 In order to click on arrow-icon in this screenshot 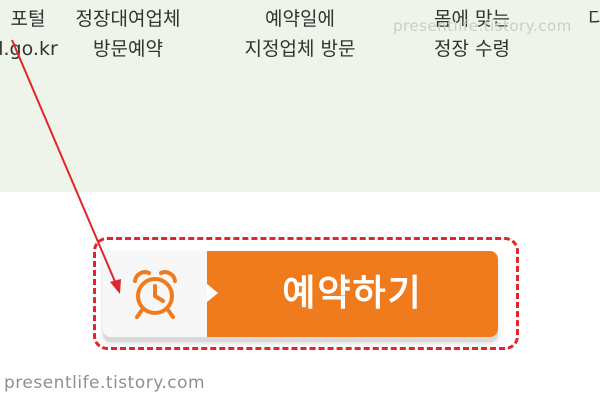, I will do `click(66, 166)`.